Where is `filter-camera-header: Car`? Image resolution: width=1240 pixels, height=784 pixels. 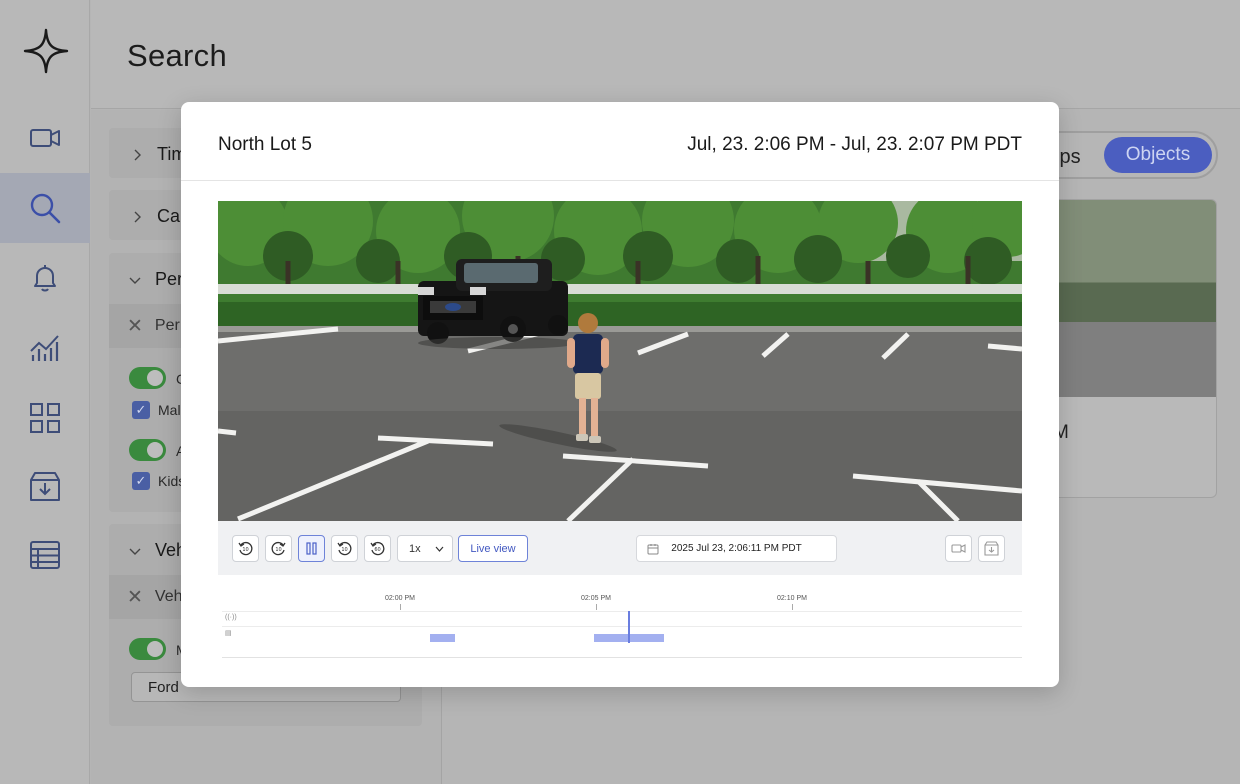 filter-camera-header: Car is located at coordinates (158, 216).